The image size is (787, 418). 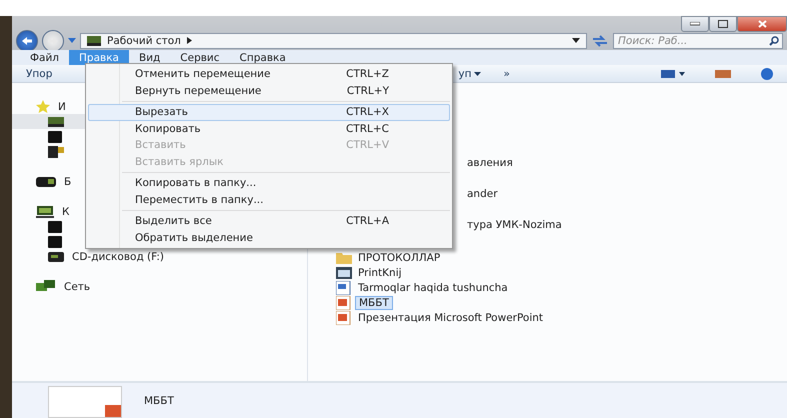 What do you see at coordinates (367, 74) in the screenshot?
I see `shortcut-label: CTRL+Z` at bounding box center [367, 74].